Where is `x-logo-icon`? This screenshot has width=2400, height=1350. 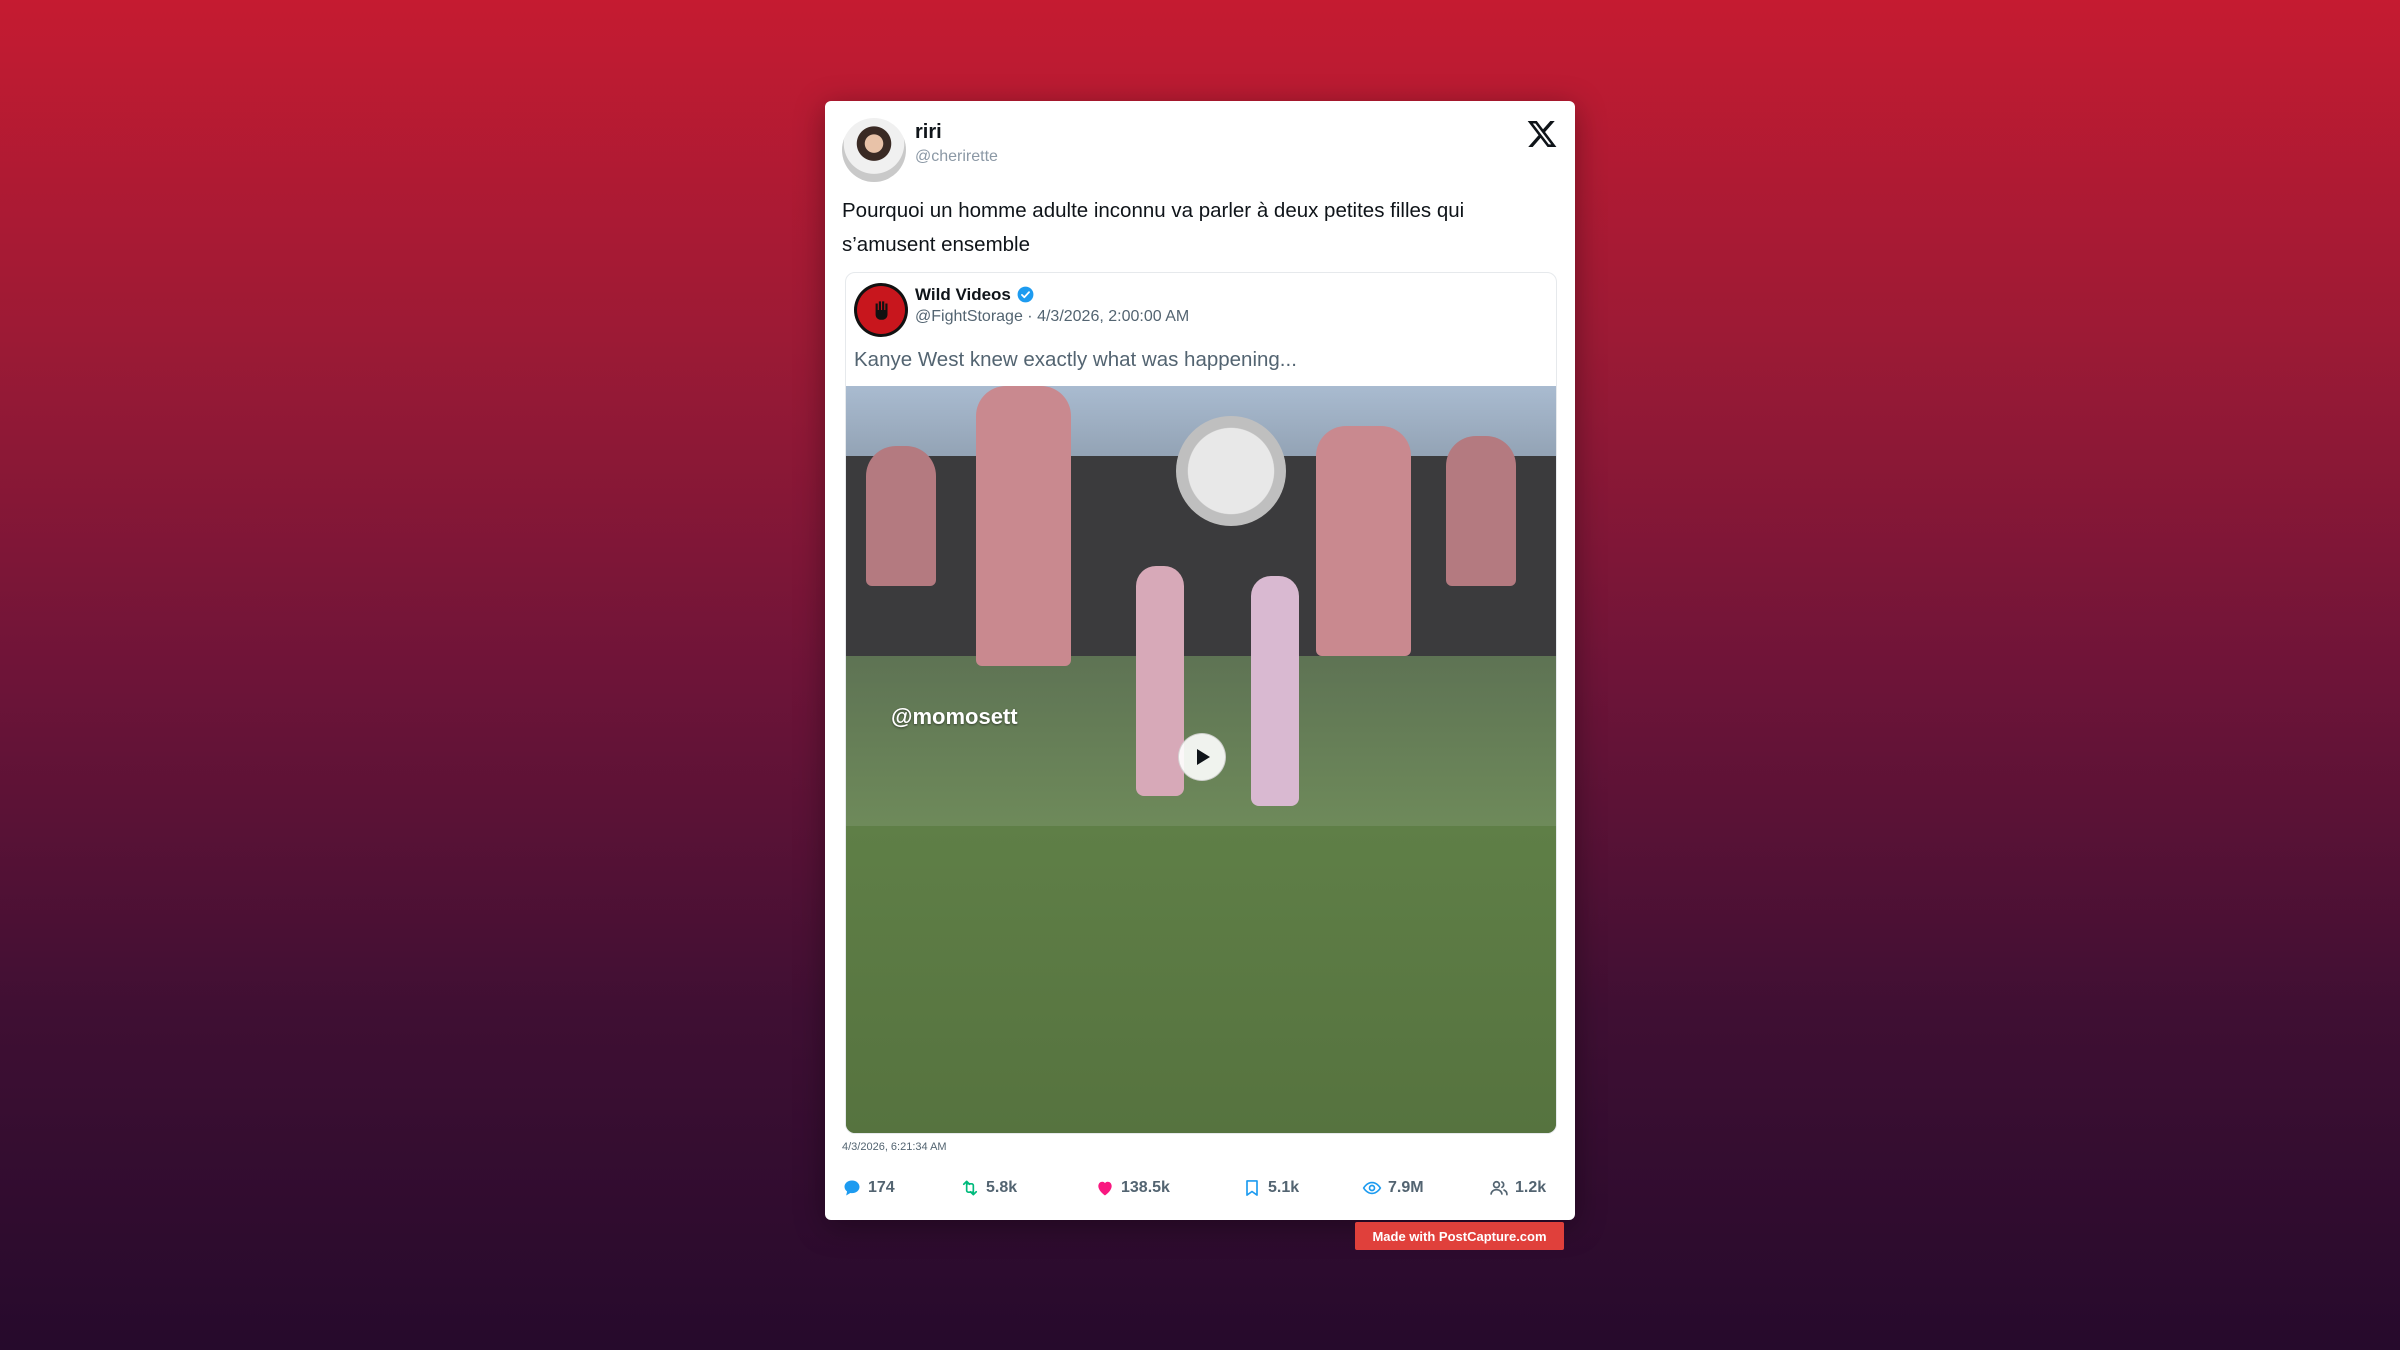
x-logo-icon is located at coordinates (1542, 134).